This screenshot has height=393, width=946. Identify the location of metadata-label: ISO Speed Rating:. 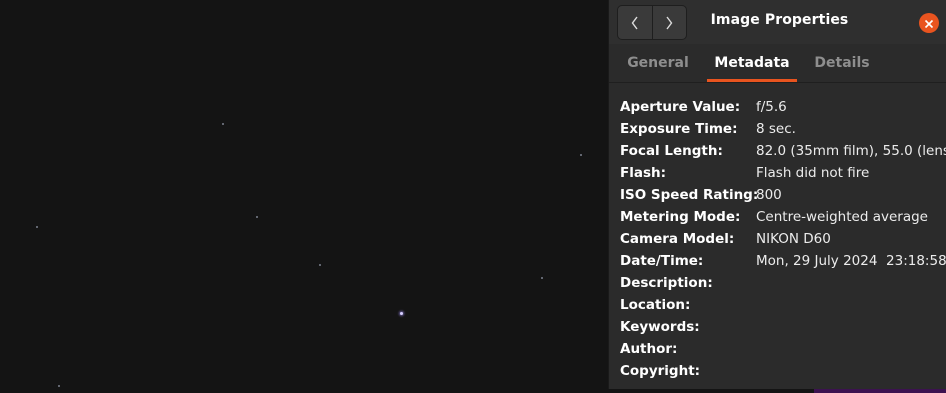
(689, 195).